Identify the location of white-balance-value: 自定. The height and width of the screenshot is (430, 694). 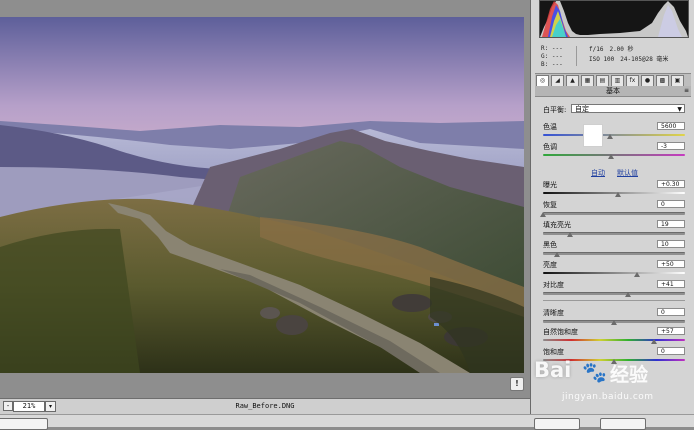
(582, 109).